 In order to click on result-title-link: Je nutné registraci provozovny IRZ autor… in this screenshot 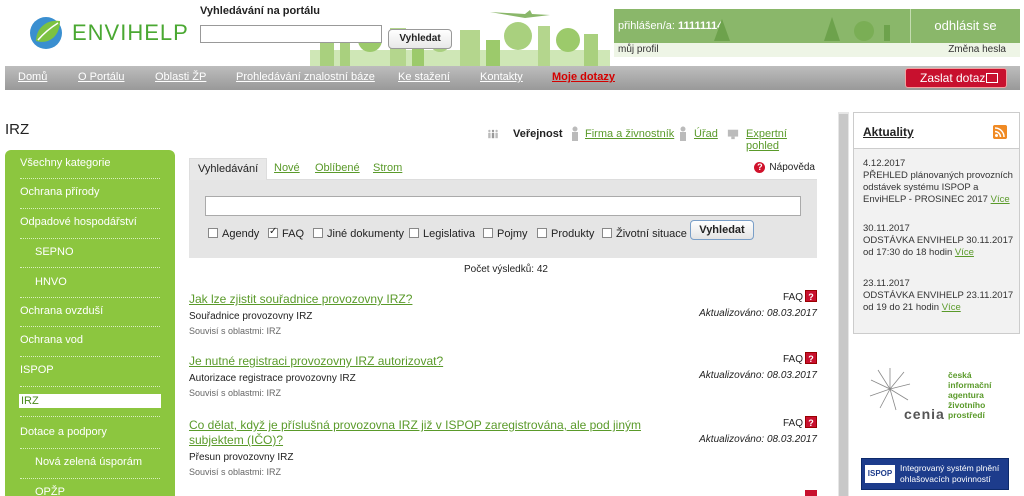, I will do `click(424, 361)`.